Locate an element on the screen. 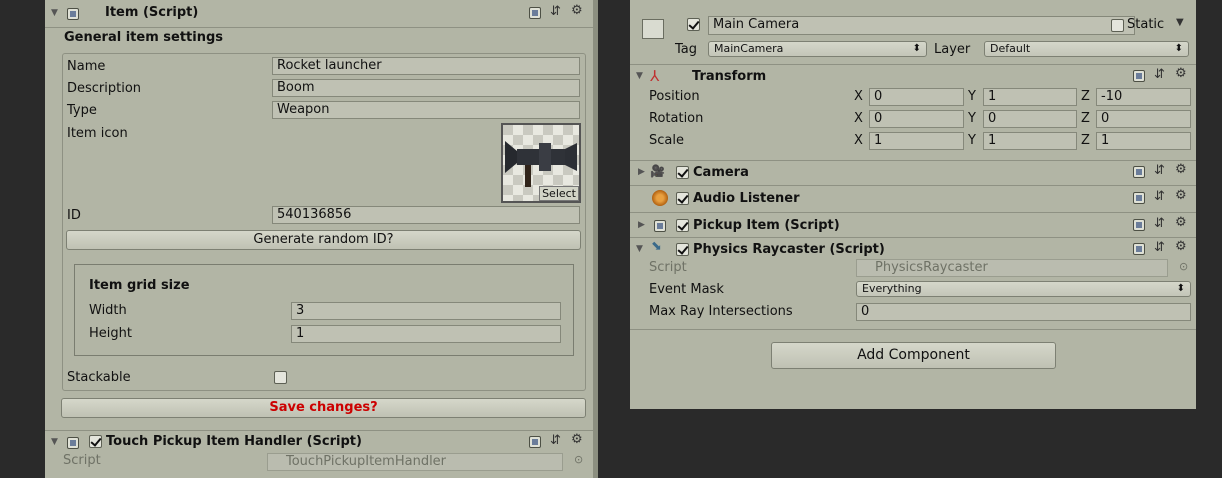 This screenshot has width=1222, height=478. item-script-header: ▼ Item (Script) ⇵ ⚙ is located at coordinates (321, 14).